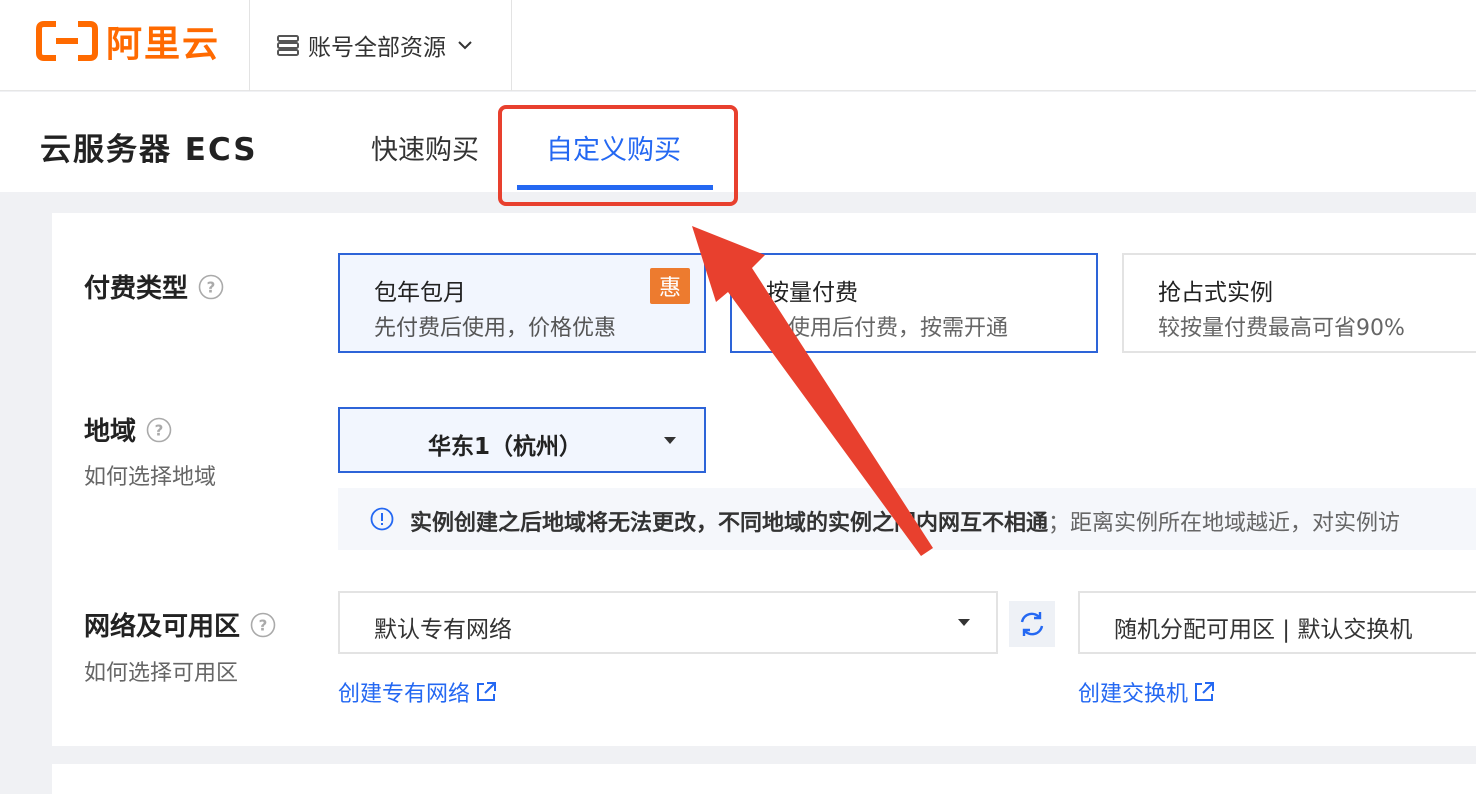 The image size is (1476, 794). I want to click on server-stack-icon, so click(288, 45).